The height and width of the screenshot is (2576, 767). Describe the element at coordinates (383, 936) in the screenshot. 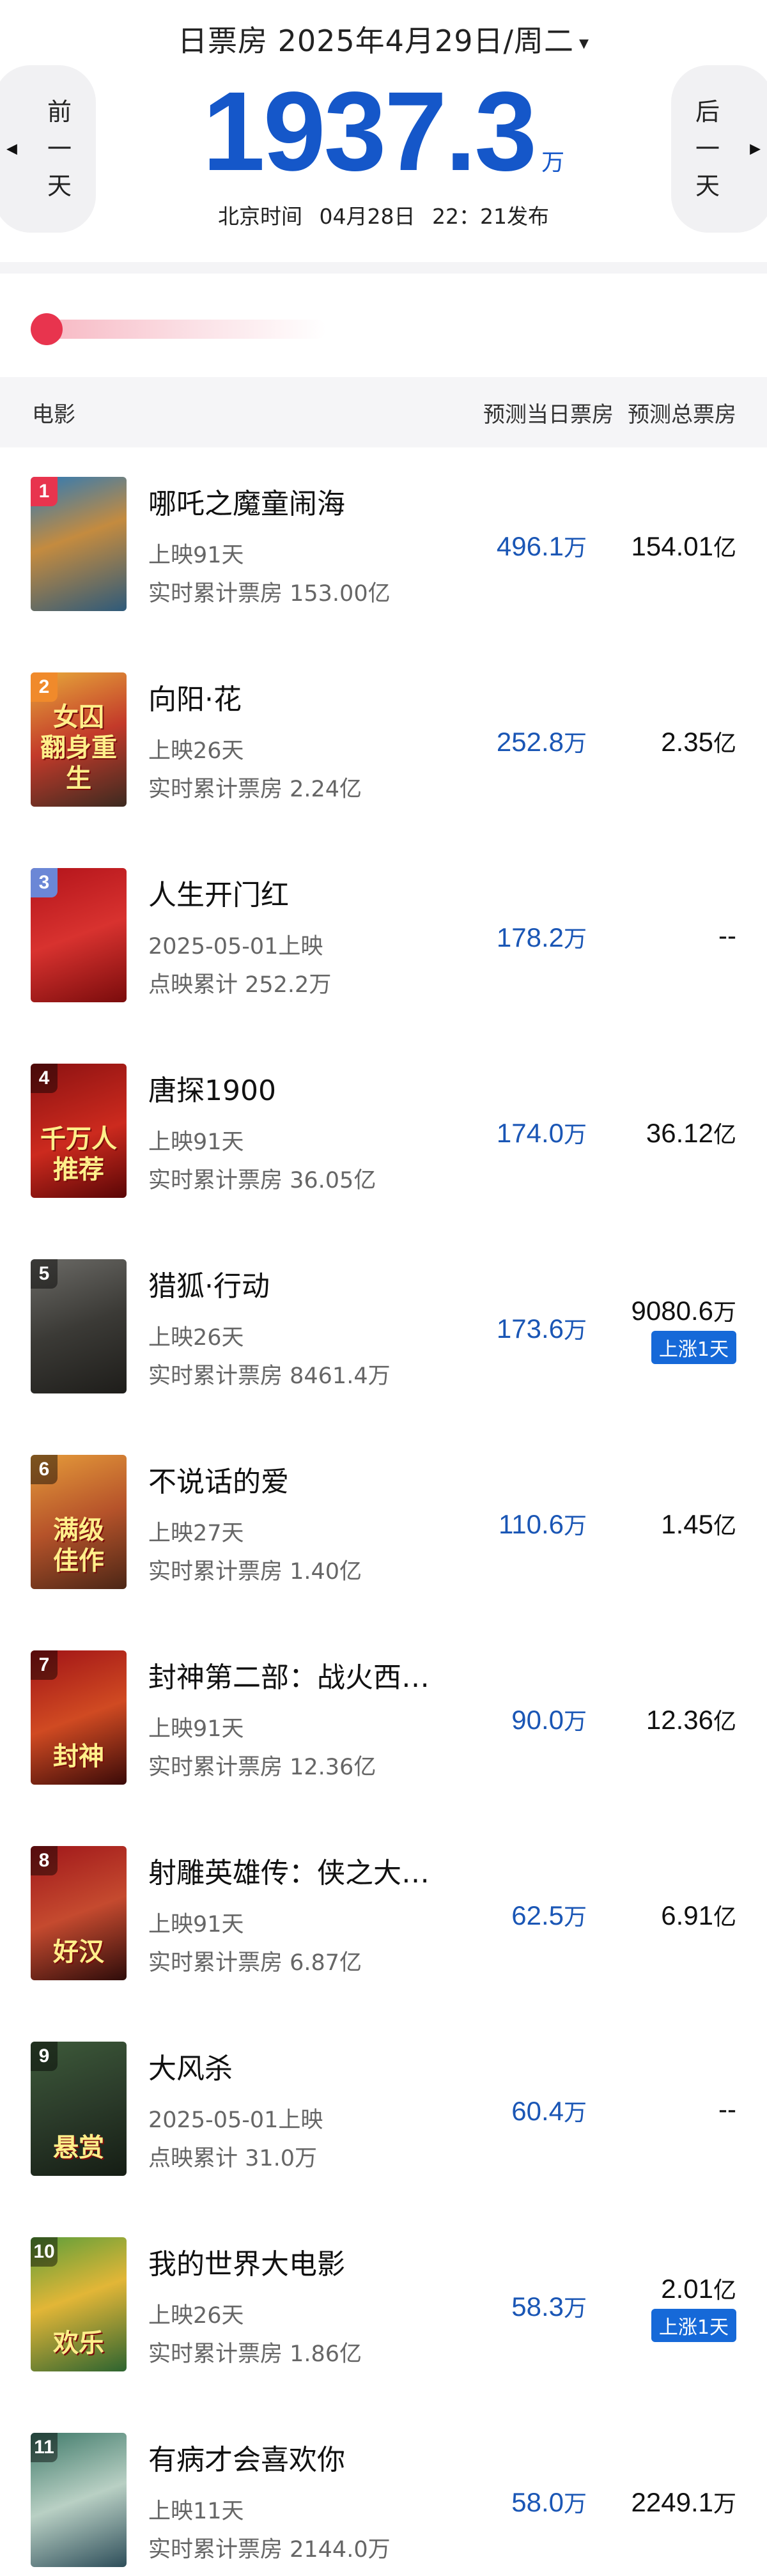

I see `movie-row: 3 人生开门红 2025-05-01上映 点映累计 252.2万 178.2万 --` at that location.